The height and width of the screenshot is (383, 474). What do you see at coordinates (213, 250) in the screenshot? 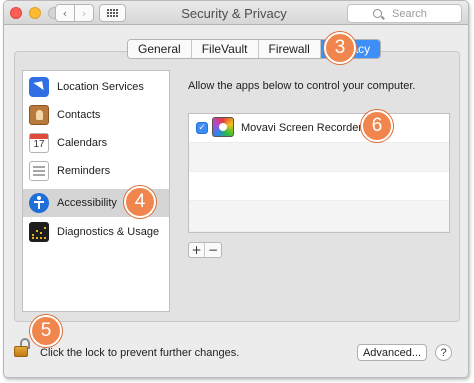
I see `remove-app-button: −` at bounding box center [213, 250].